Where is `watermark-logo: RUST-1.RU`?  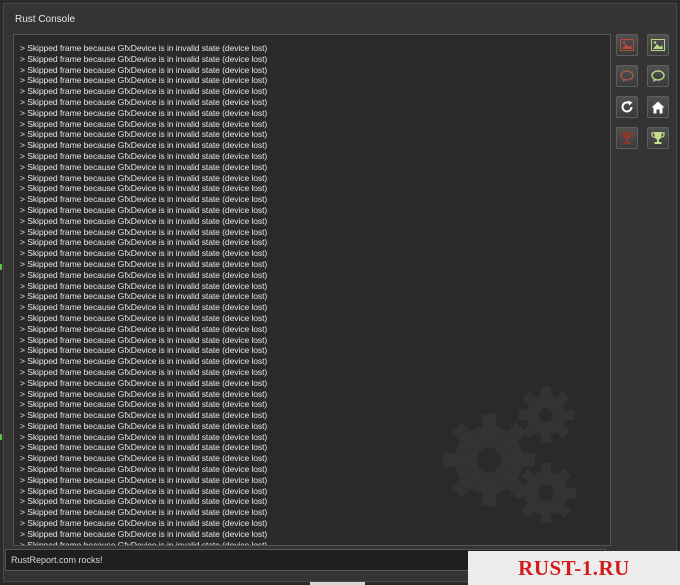
watermark-logo: RUST-1.RU is located at coordinates (574, 568).